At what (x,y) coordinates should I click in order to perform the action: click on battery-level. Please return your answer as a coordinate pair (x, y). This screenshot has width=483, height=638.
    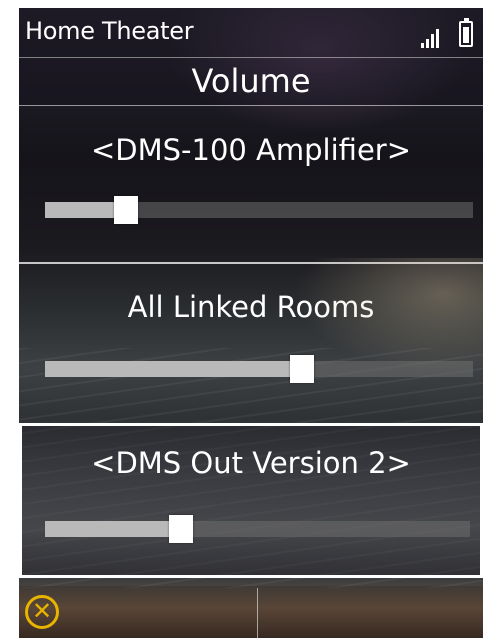
    Looking at the image, I should click on (466, 35).